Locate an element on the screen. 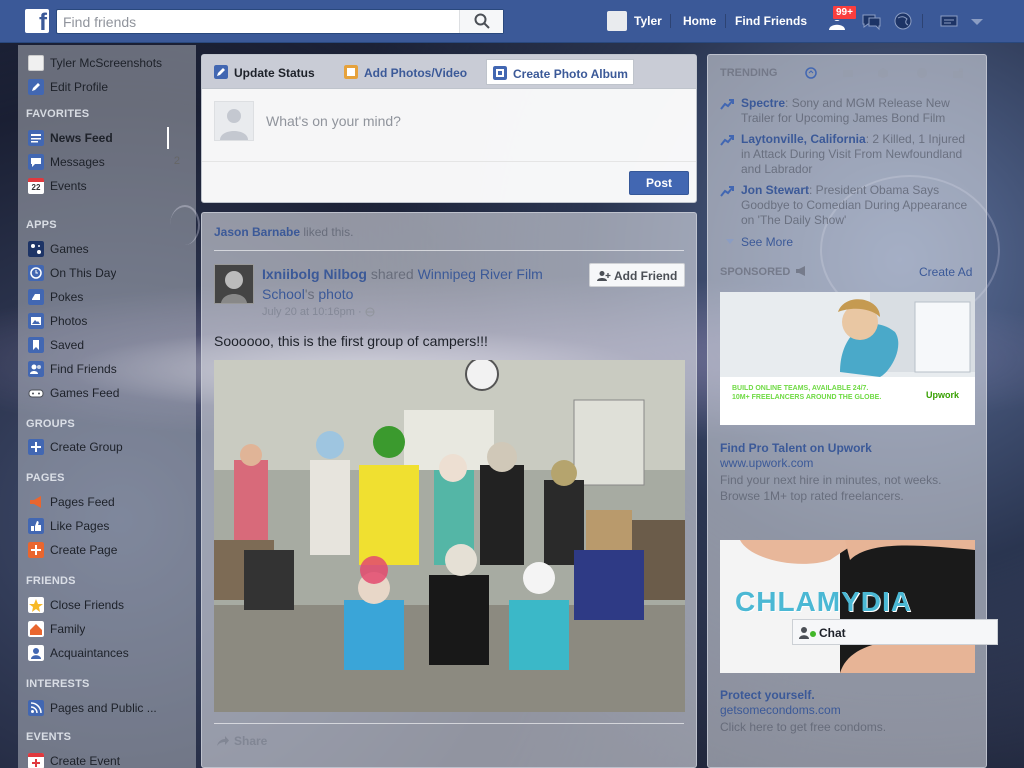  sidebar-item-messages: Messages 2 is located at coordinates (108, 162).